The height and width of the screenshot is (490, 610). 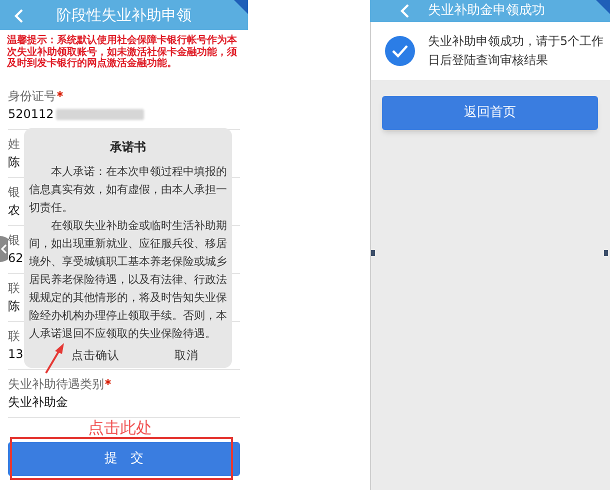 What do you see at coordinates (4, 249) in the screenshot?
I see `floating-button-icon` at bounding box center [4, 249].